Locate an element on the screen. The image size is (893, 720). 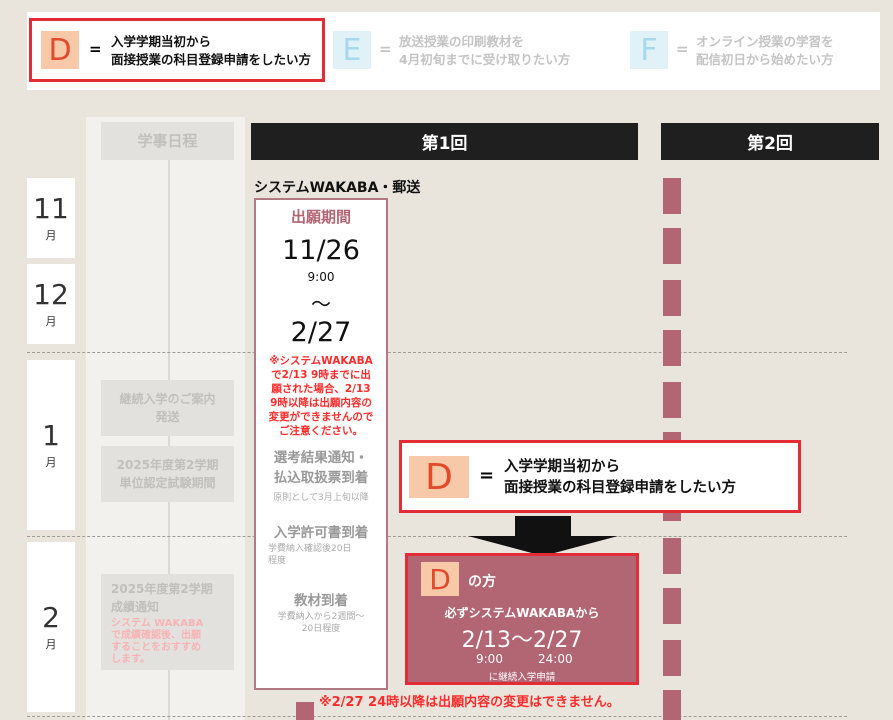
round2-bar-seg2 is located at coordinates (672, 246).